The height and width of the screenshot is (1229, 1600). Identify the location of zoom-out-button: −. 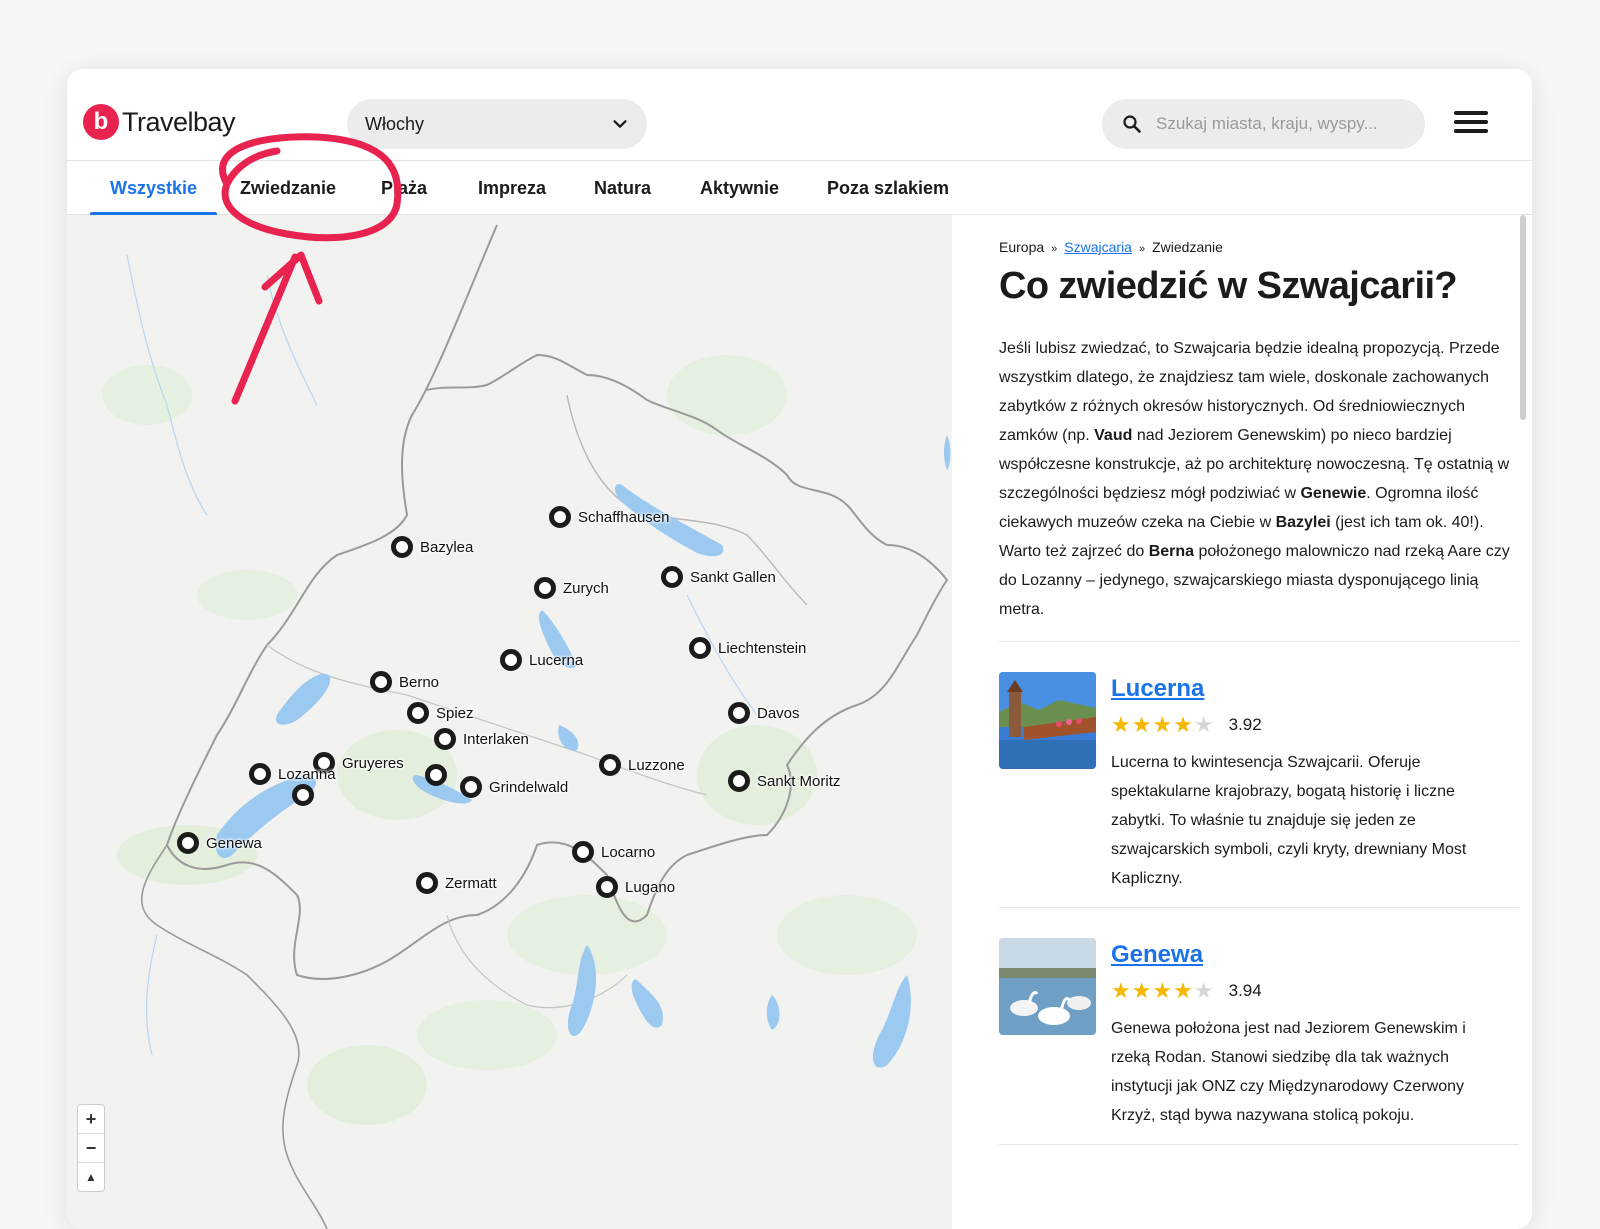
(91, 1148).